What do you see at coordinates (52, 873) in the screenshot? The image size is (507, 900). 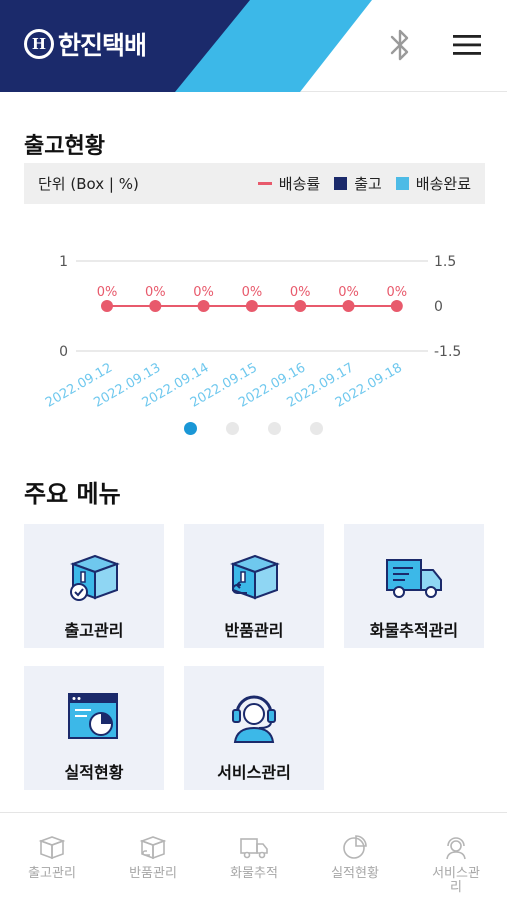 I see `bottom-nav-label: 출고관리` at bounding box center [52, 873].